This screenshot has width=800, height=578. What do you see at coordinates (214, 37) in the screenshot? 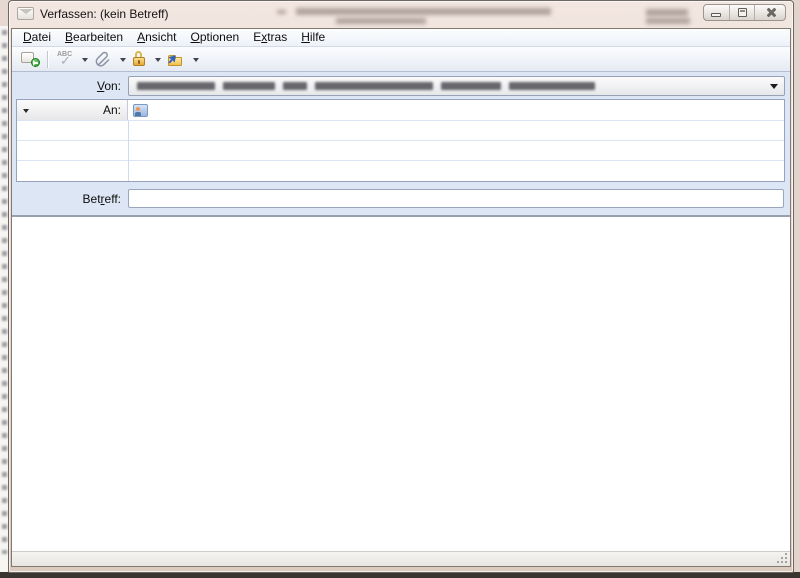
I see `menu-optionen: Optionen` at bounding box center [214, 37].